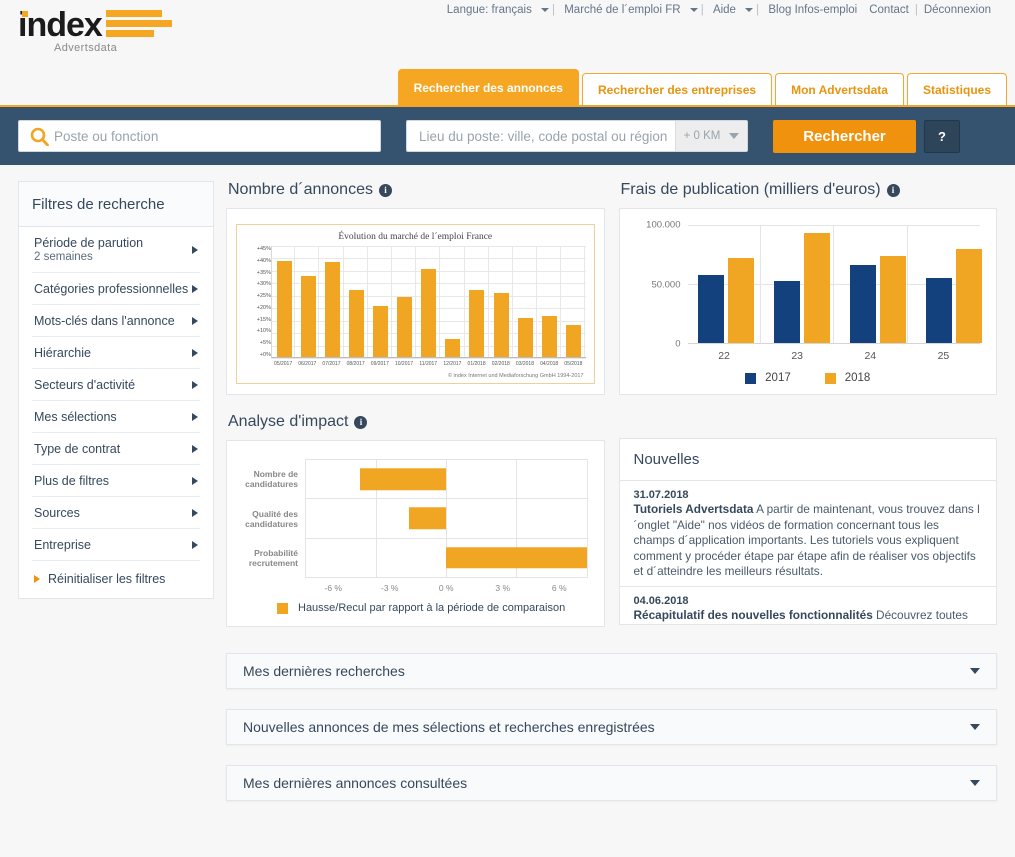 Image resolution: width=1015 pixels, height=857 pixels. I want to click on help-button: ?, so click(942, 136).